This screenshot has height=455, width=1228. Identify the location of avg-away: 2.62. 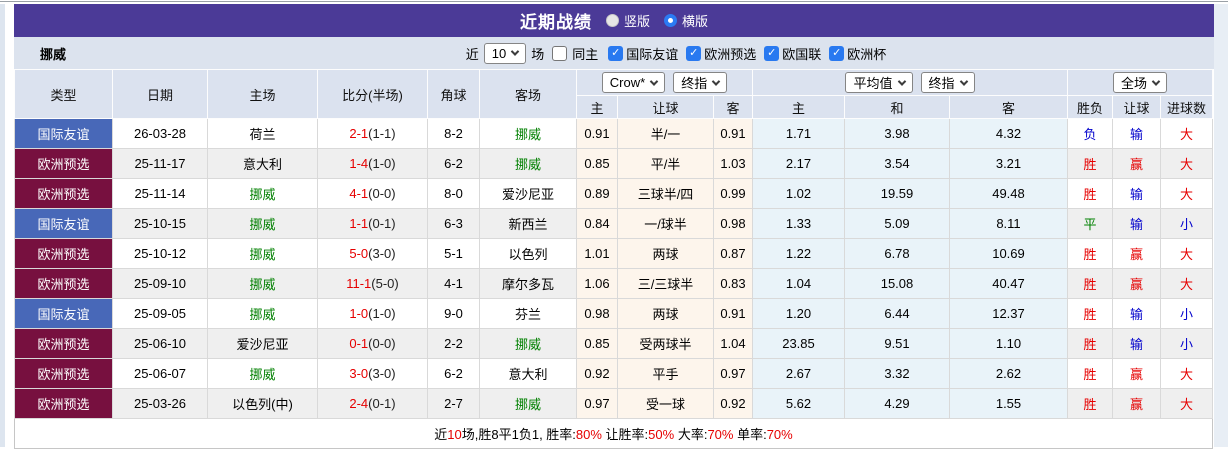
(1008, 373).